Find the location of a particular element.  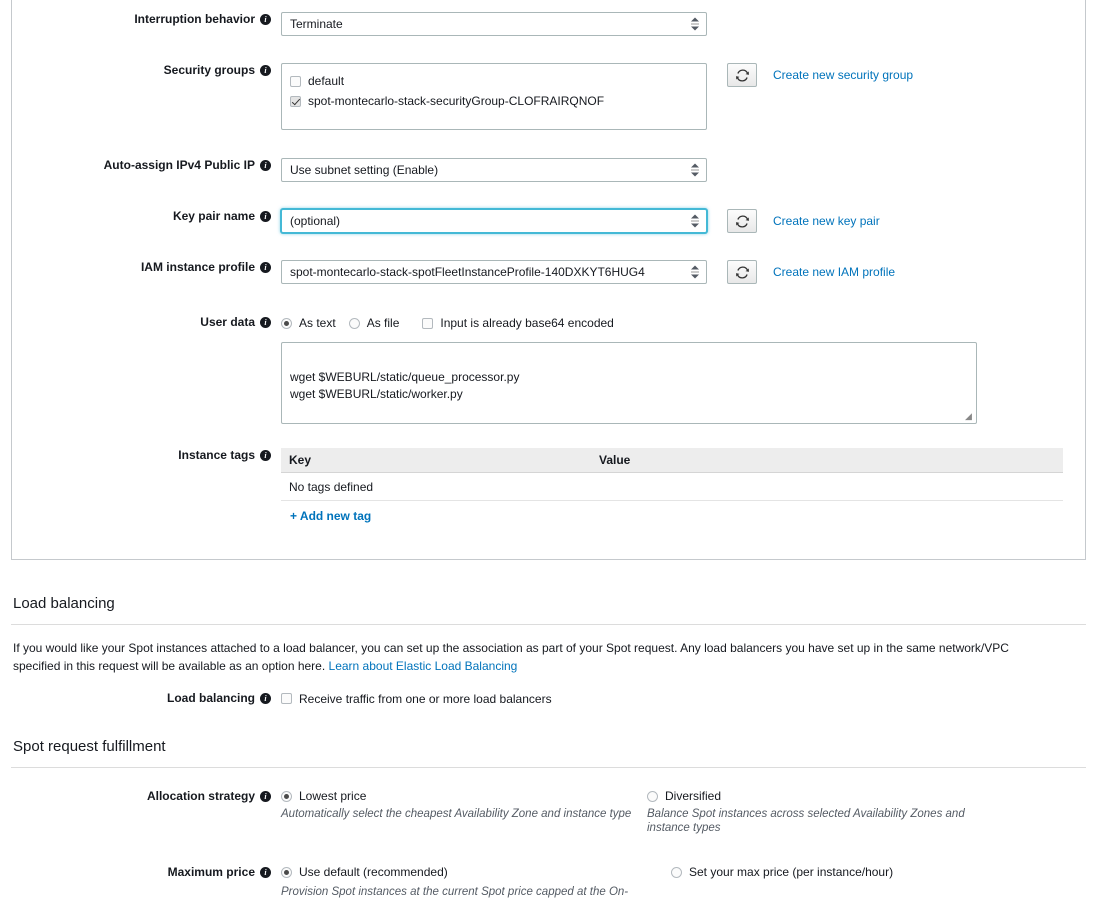

interruption-behavior-value: Terminate is located at coordinates (316, 24).